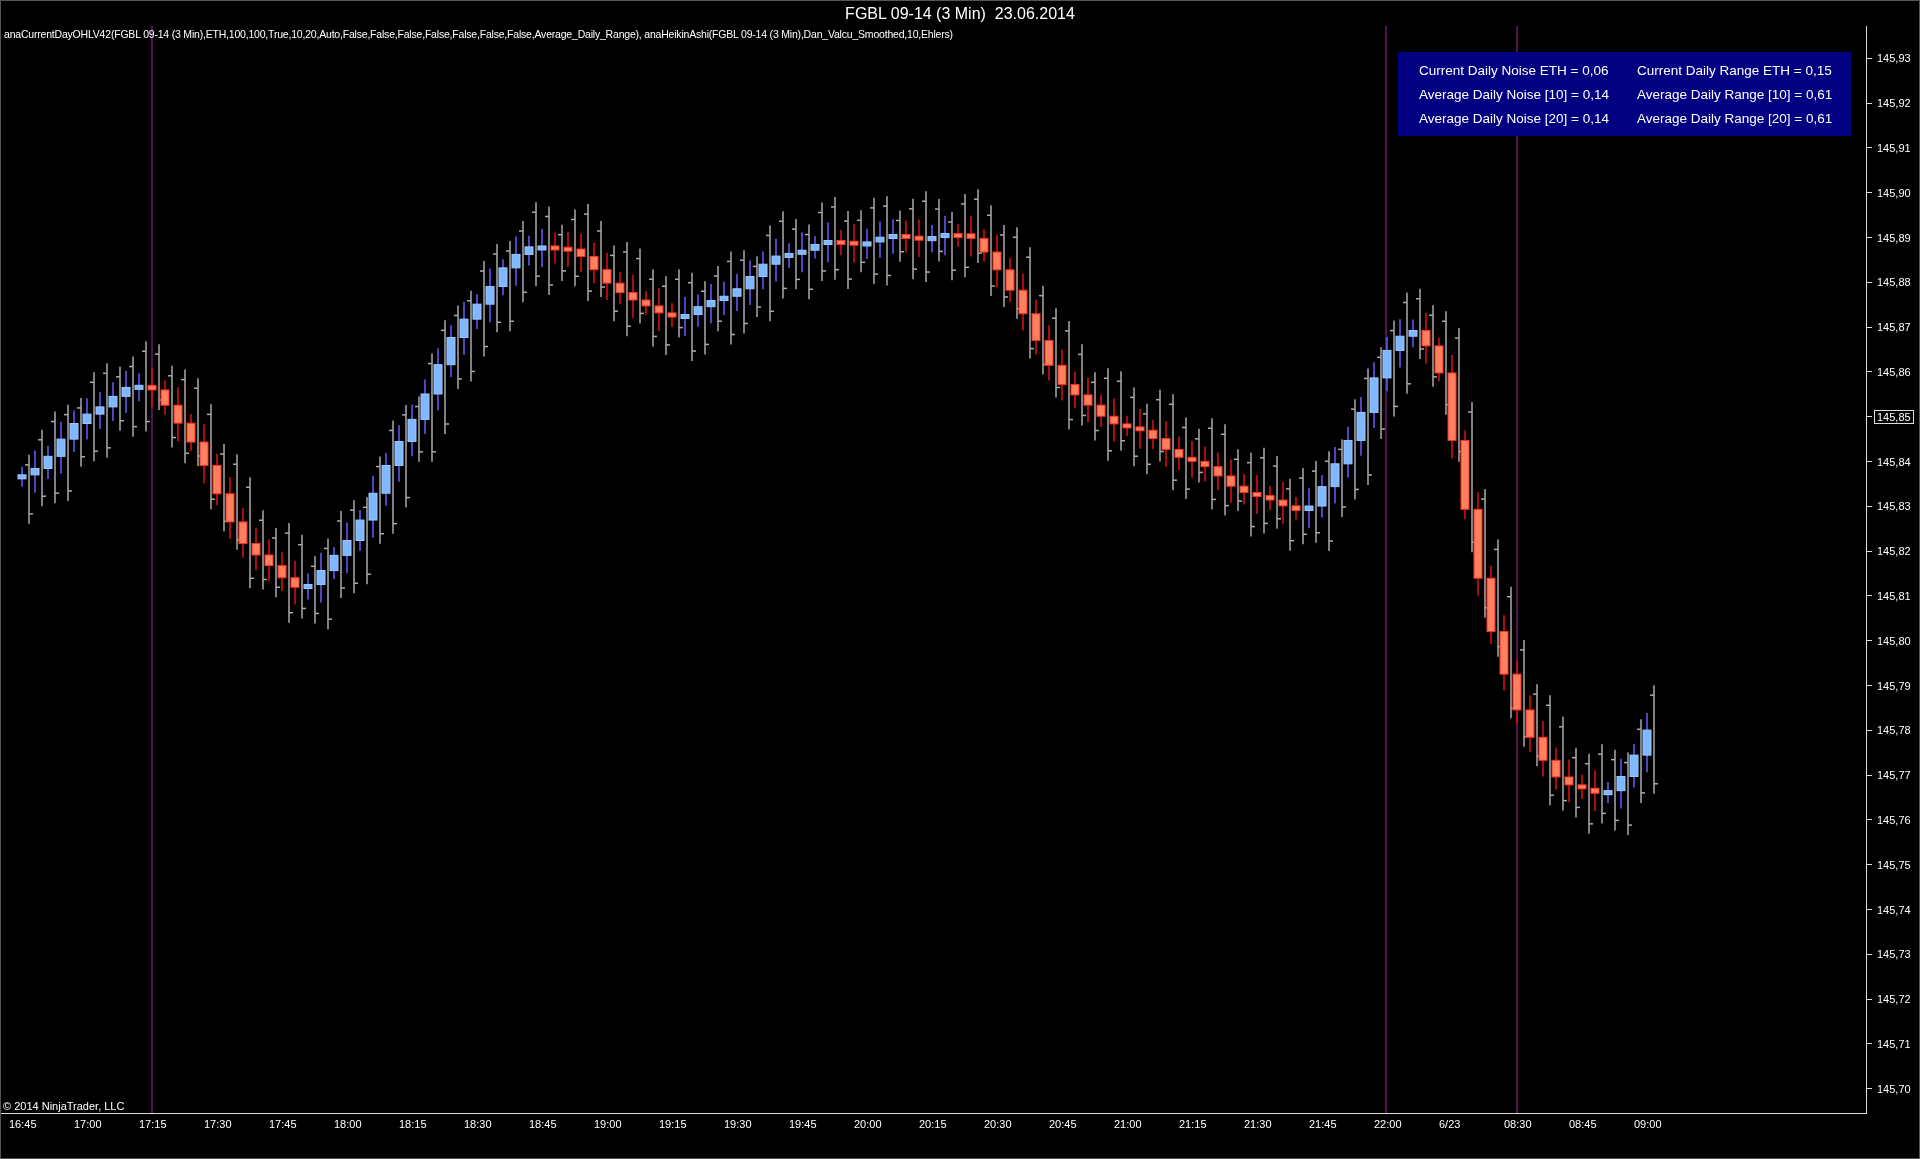 Image resolution: width=1920 pixels, height=1159 pixels. Describe the element at coordinates (1514, 71) in the screenshot. I see `noise-stat-text: Current Daily Noise ETH = 0,06` at that location.